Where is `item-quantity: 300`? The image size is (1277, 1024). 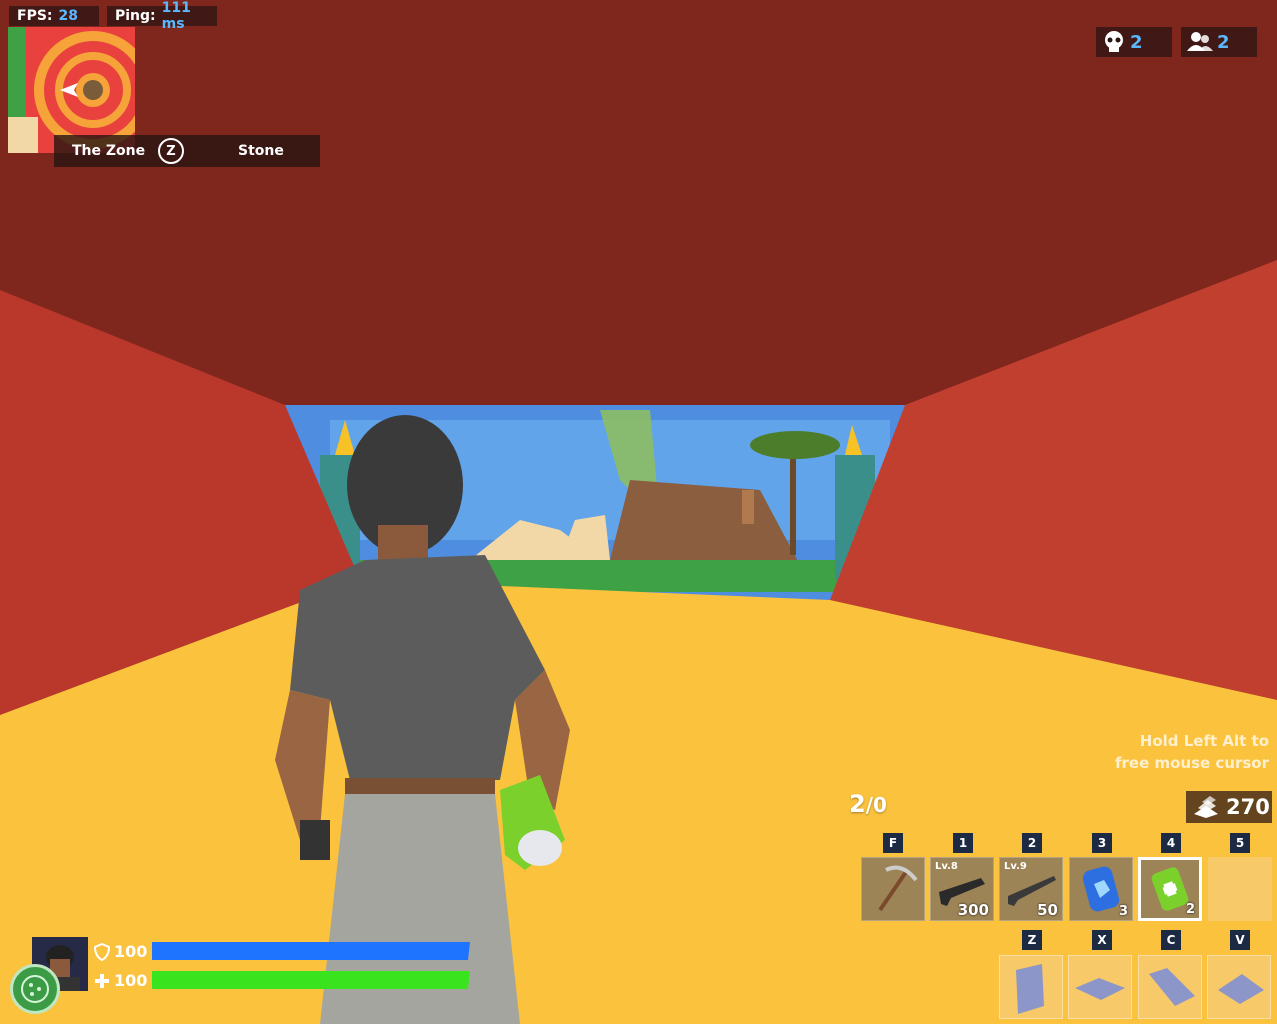
item-quantity: 300 is located at coordinates (973, 910).